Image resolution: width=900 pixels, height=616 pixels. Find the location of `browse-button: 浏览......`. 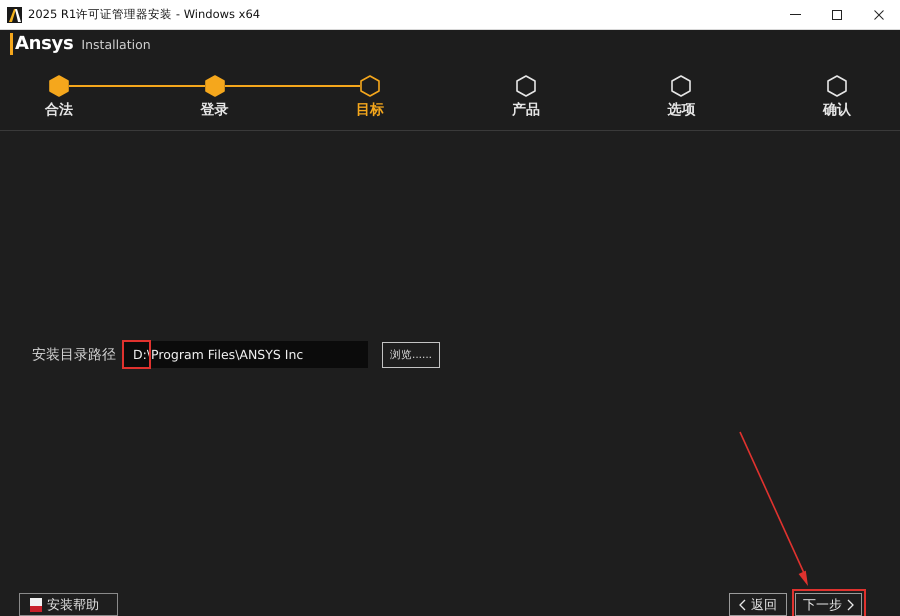

browse-button: 浏览...... is located at coordinates (411, 355).